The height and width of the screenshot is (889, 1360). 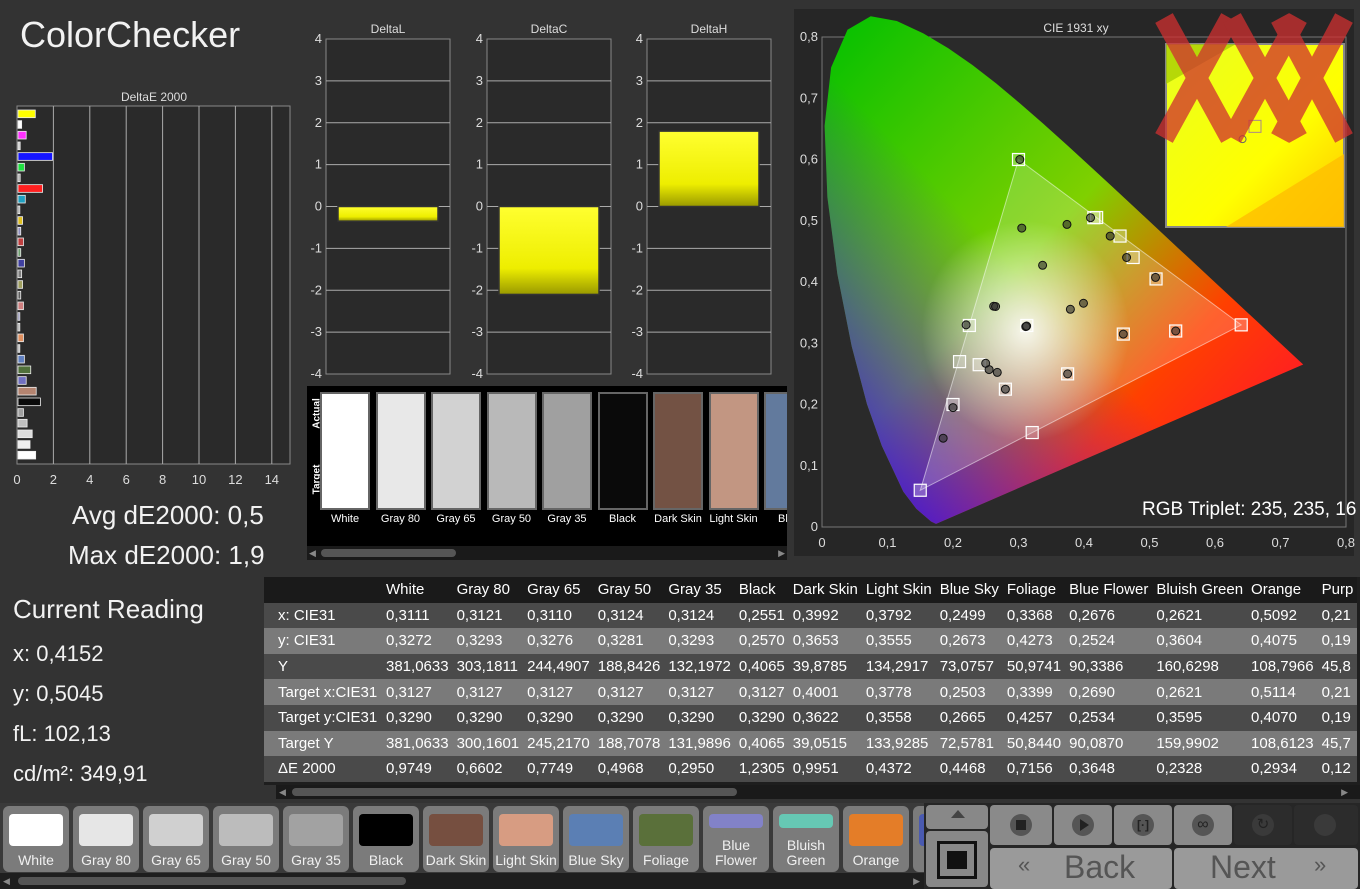 What do you see at coordinates (1034, 743) in the screenshot?
I see `table-cell: 50,8440` at bounding box center [1034, 743].